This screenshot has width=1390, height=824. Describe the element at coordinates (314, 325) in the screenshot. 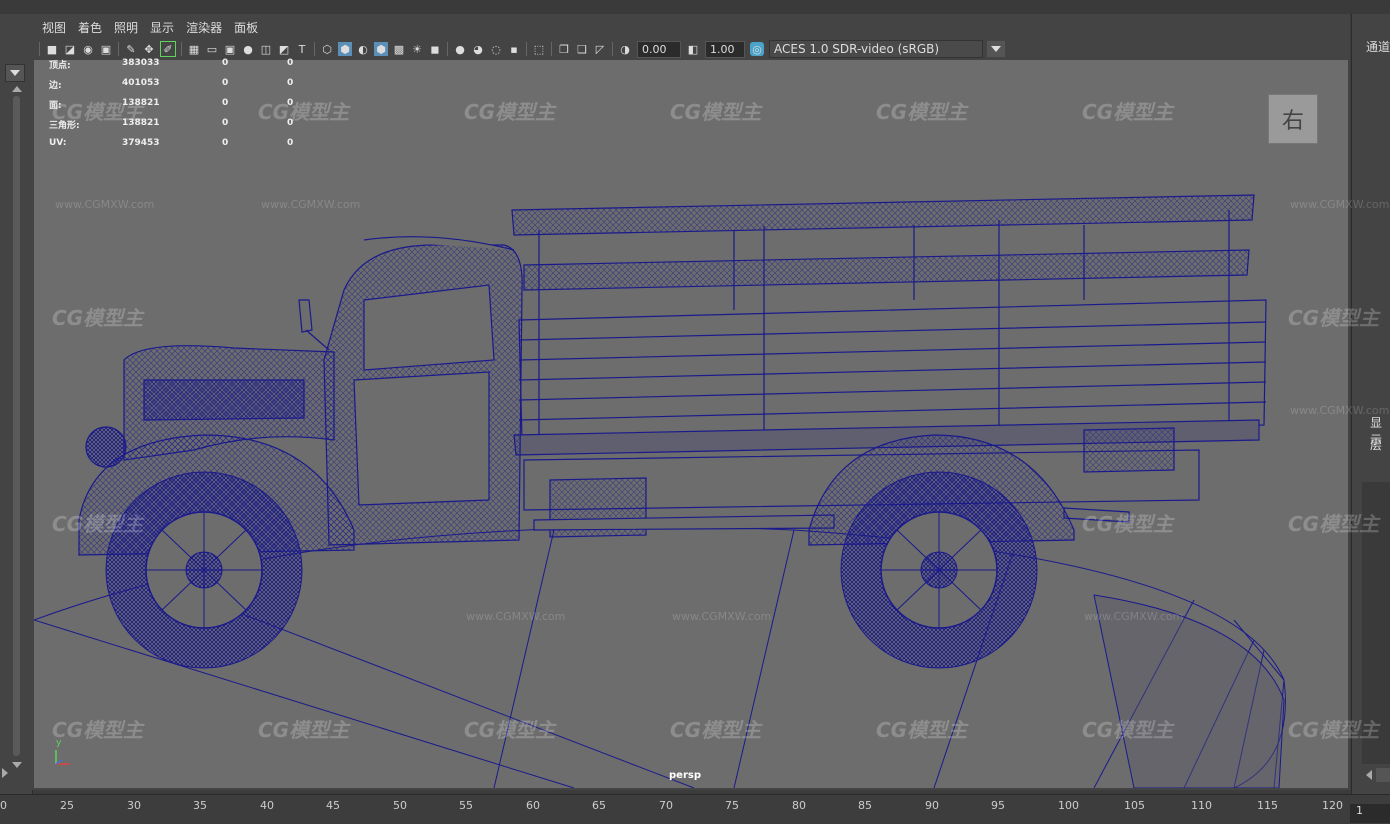

I see `side-mirror` at that location.